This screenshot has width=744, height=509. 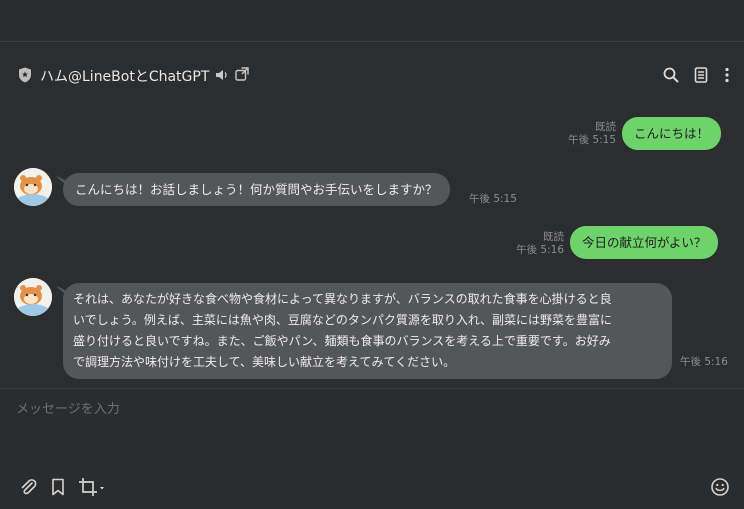 I want to click on message-meta: 既読 午後 5:15, so click(x=592, y=134).